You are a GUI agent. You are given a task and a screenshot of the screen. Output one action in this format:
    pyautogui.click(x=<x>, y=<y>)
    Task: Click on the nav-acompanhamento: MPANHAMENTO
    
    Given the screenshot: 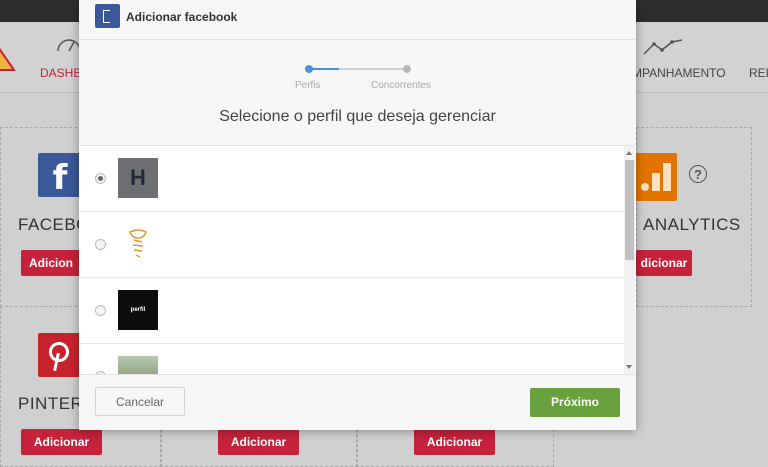 What is the action you would take?
    pyautogui.click(x=679, y=73)
    